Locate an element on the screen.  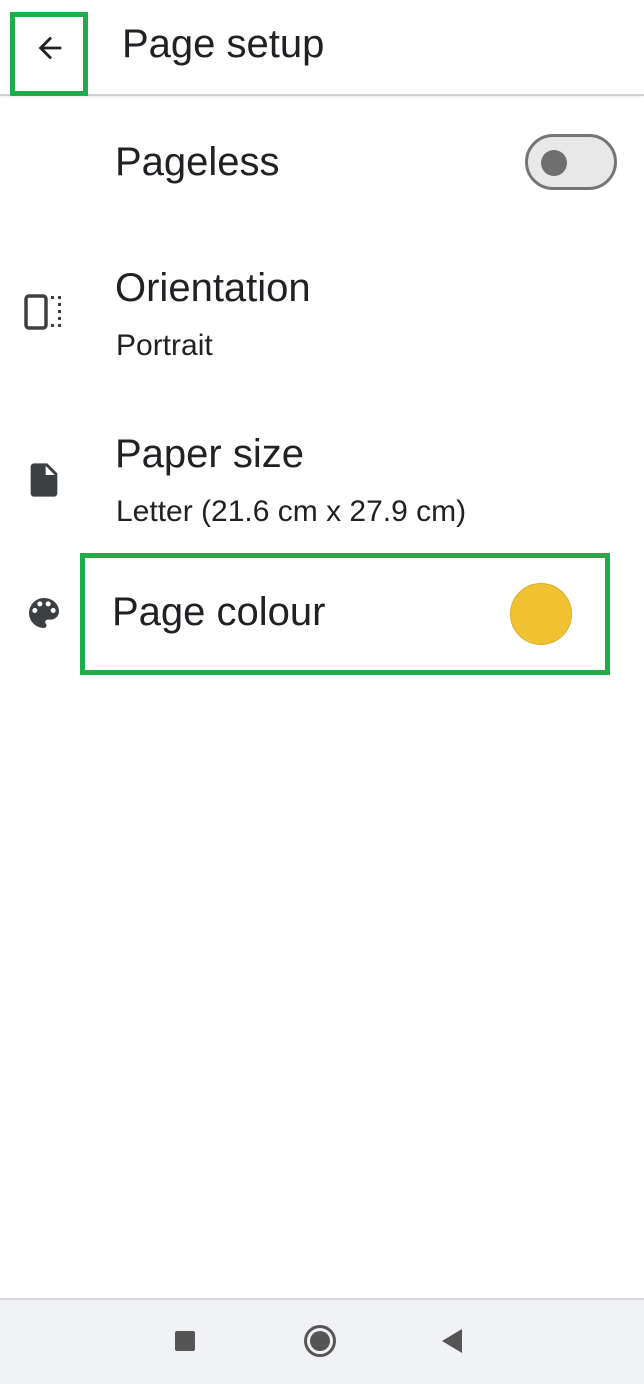
palette-icon is located at coordinates (44, 613).